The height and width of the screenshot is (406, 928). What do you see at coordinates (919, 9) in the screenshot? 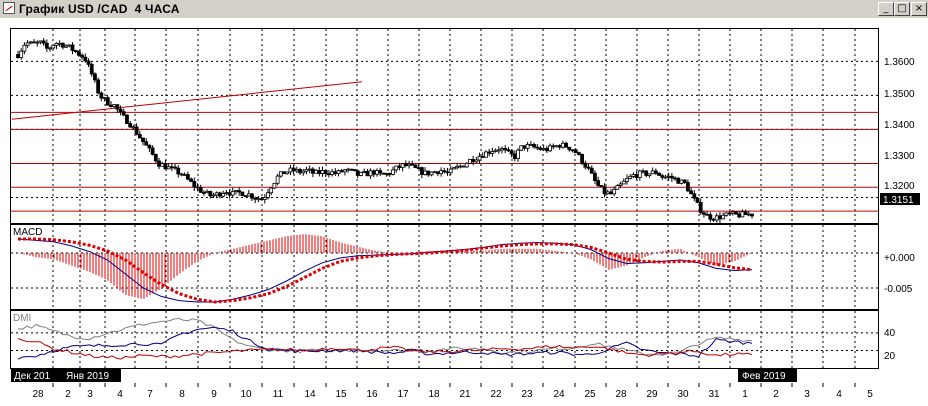
I see `close-button: ×` at bounding box center [919, 9].